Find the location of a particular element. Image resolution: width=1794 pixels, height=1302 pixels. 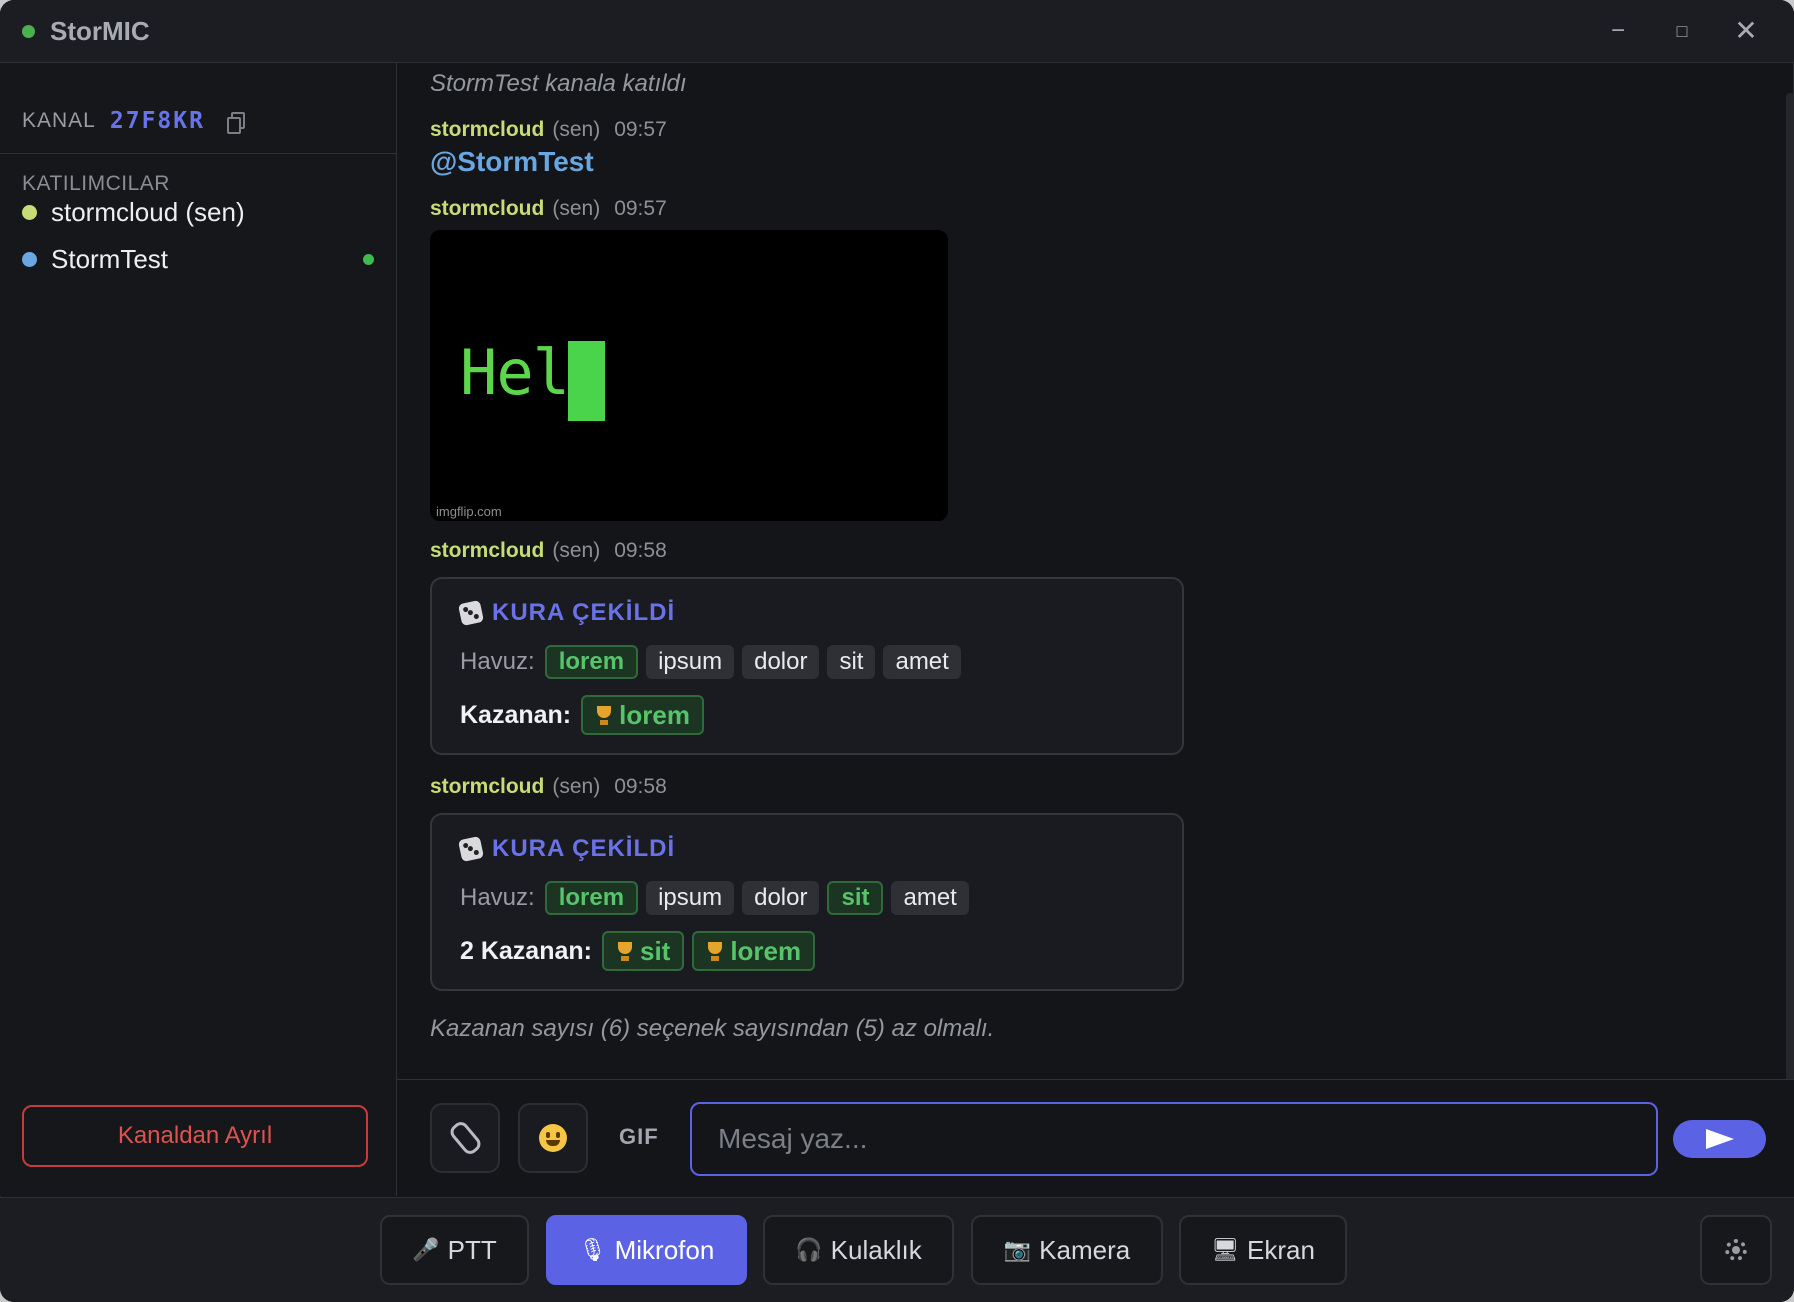

system-message: StormTest kanala katıldı is located at coordinates (558, 83).